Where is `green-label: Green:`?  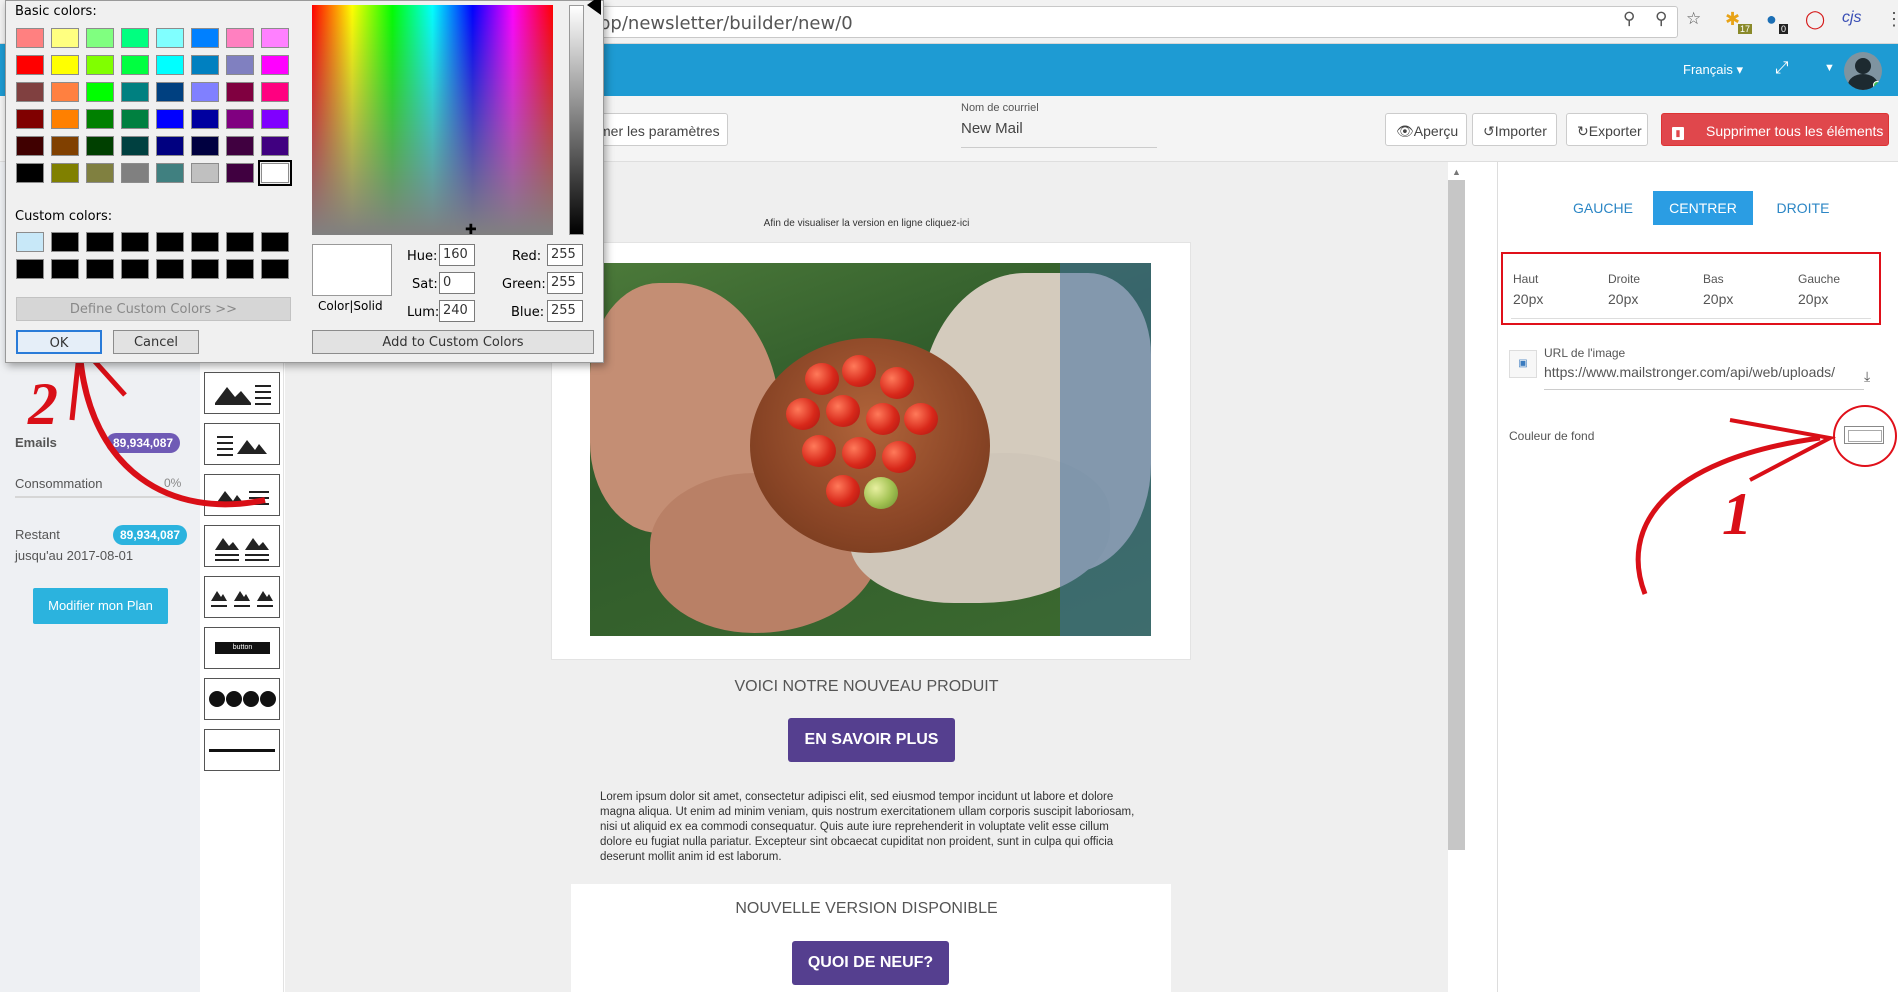 green-label: Green: is located at coordinates (524, 284).